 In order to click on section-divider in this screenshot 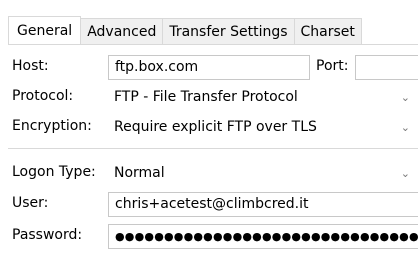, I will do `click(213, 148)`.